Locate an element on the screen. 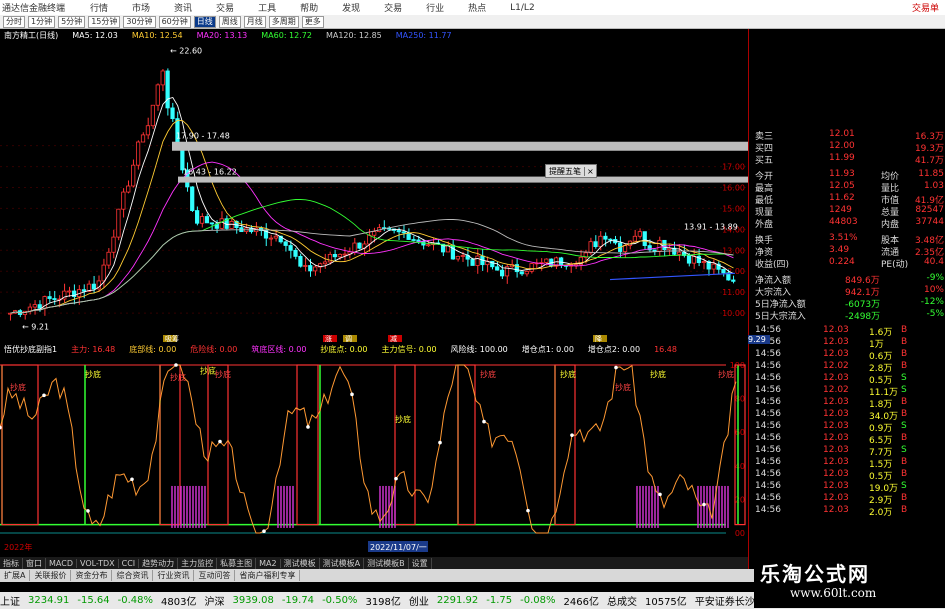 The image size is (945, 609). indicator-item-6: 风险线: 100.00 is located at coordinates (479, 349).